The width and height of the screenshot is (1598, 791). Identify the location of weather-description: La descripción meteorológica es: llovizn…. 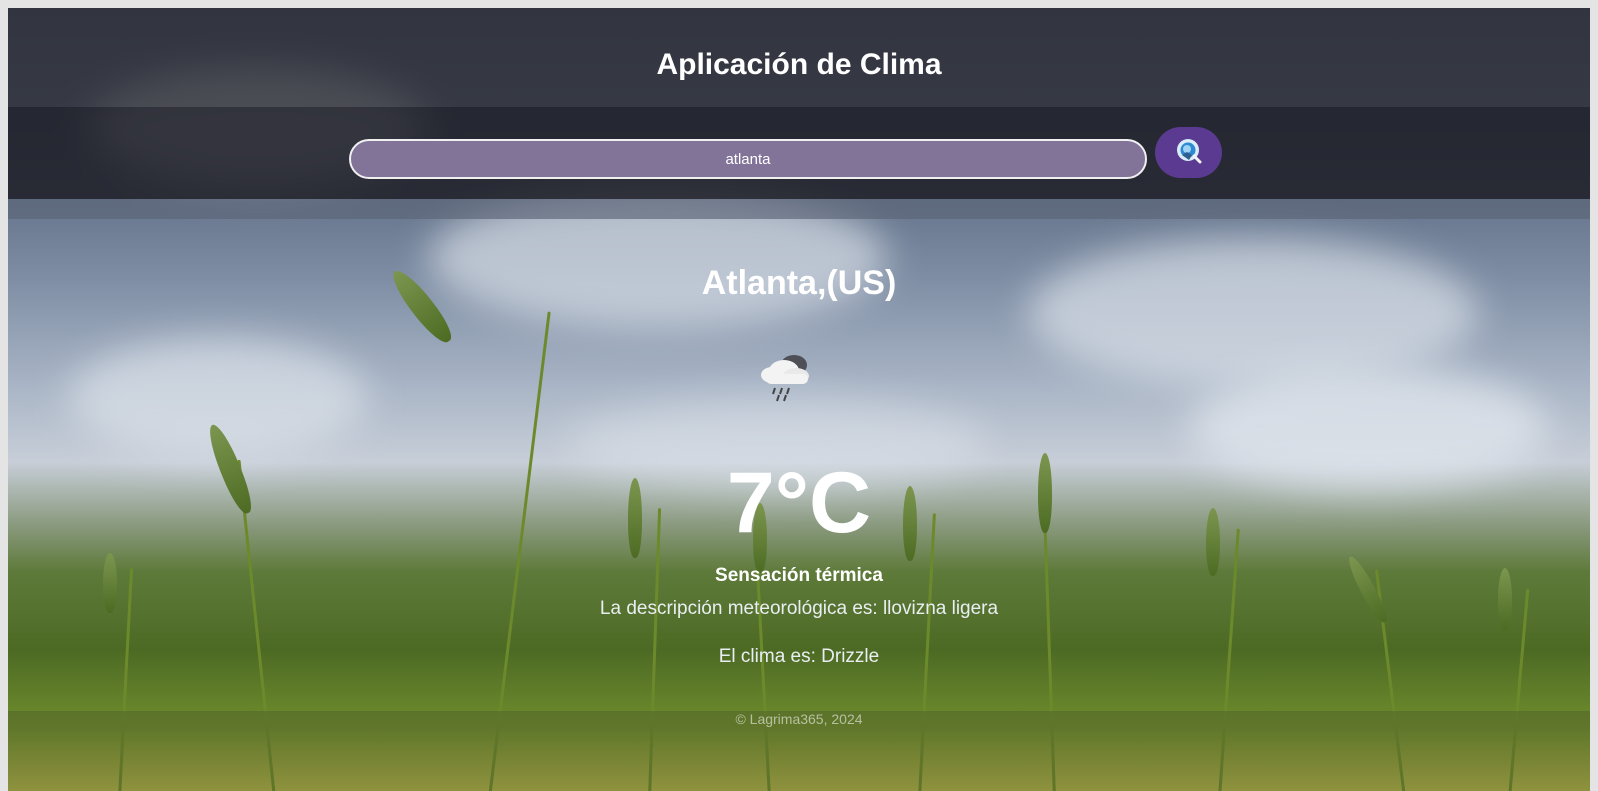
(799, 608).